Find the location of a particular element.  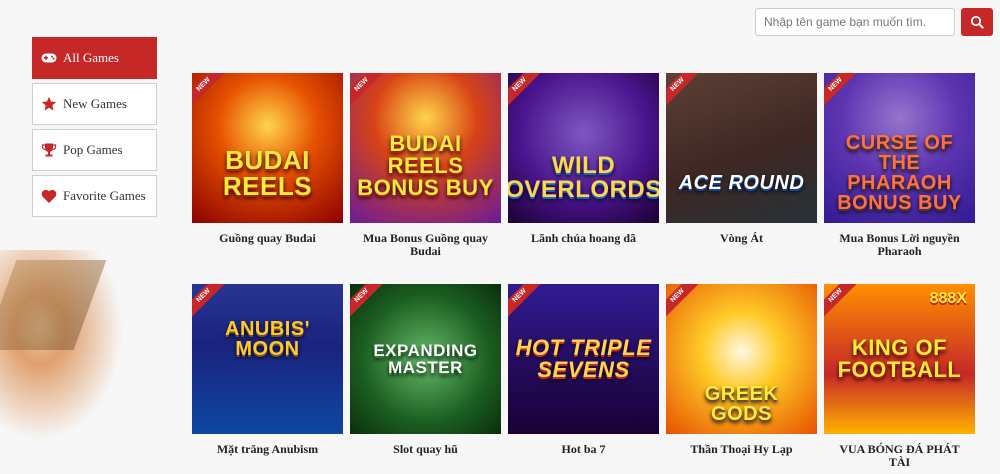

game-art-title: BUDAI REELS BONUS BUY is located at coordinates (425, 165).